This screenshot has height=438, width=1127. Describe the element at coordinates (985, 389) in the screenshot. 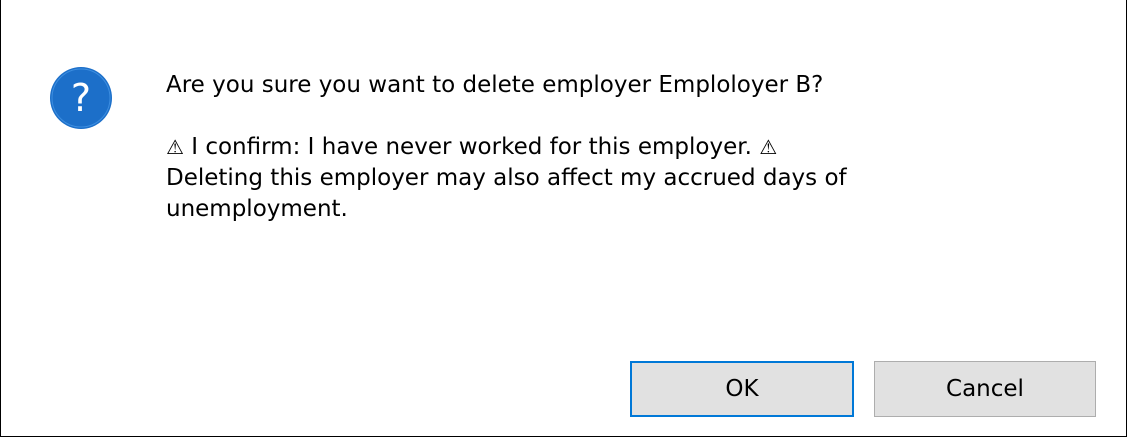

I see `cancel-button: Cancel` at that location.